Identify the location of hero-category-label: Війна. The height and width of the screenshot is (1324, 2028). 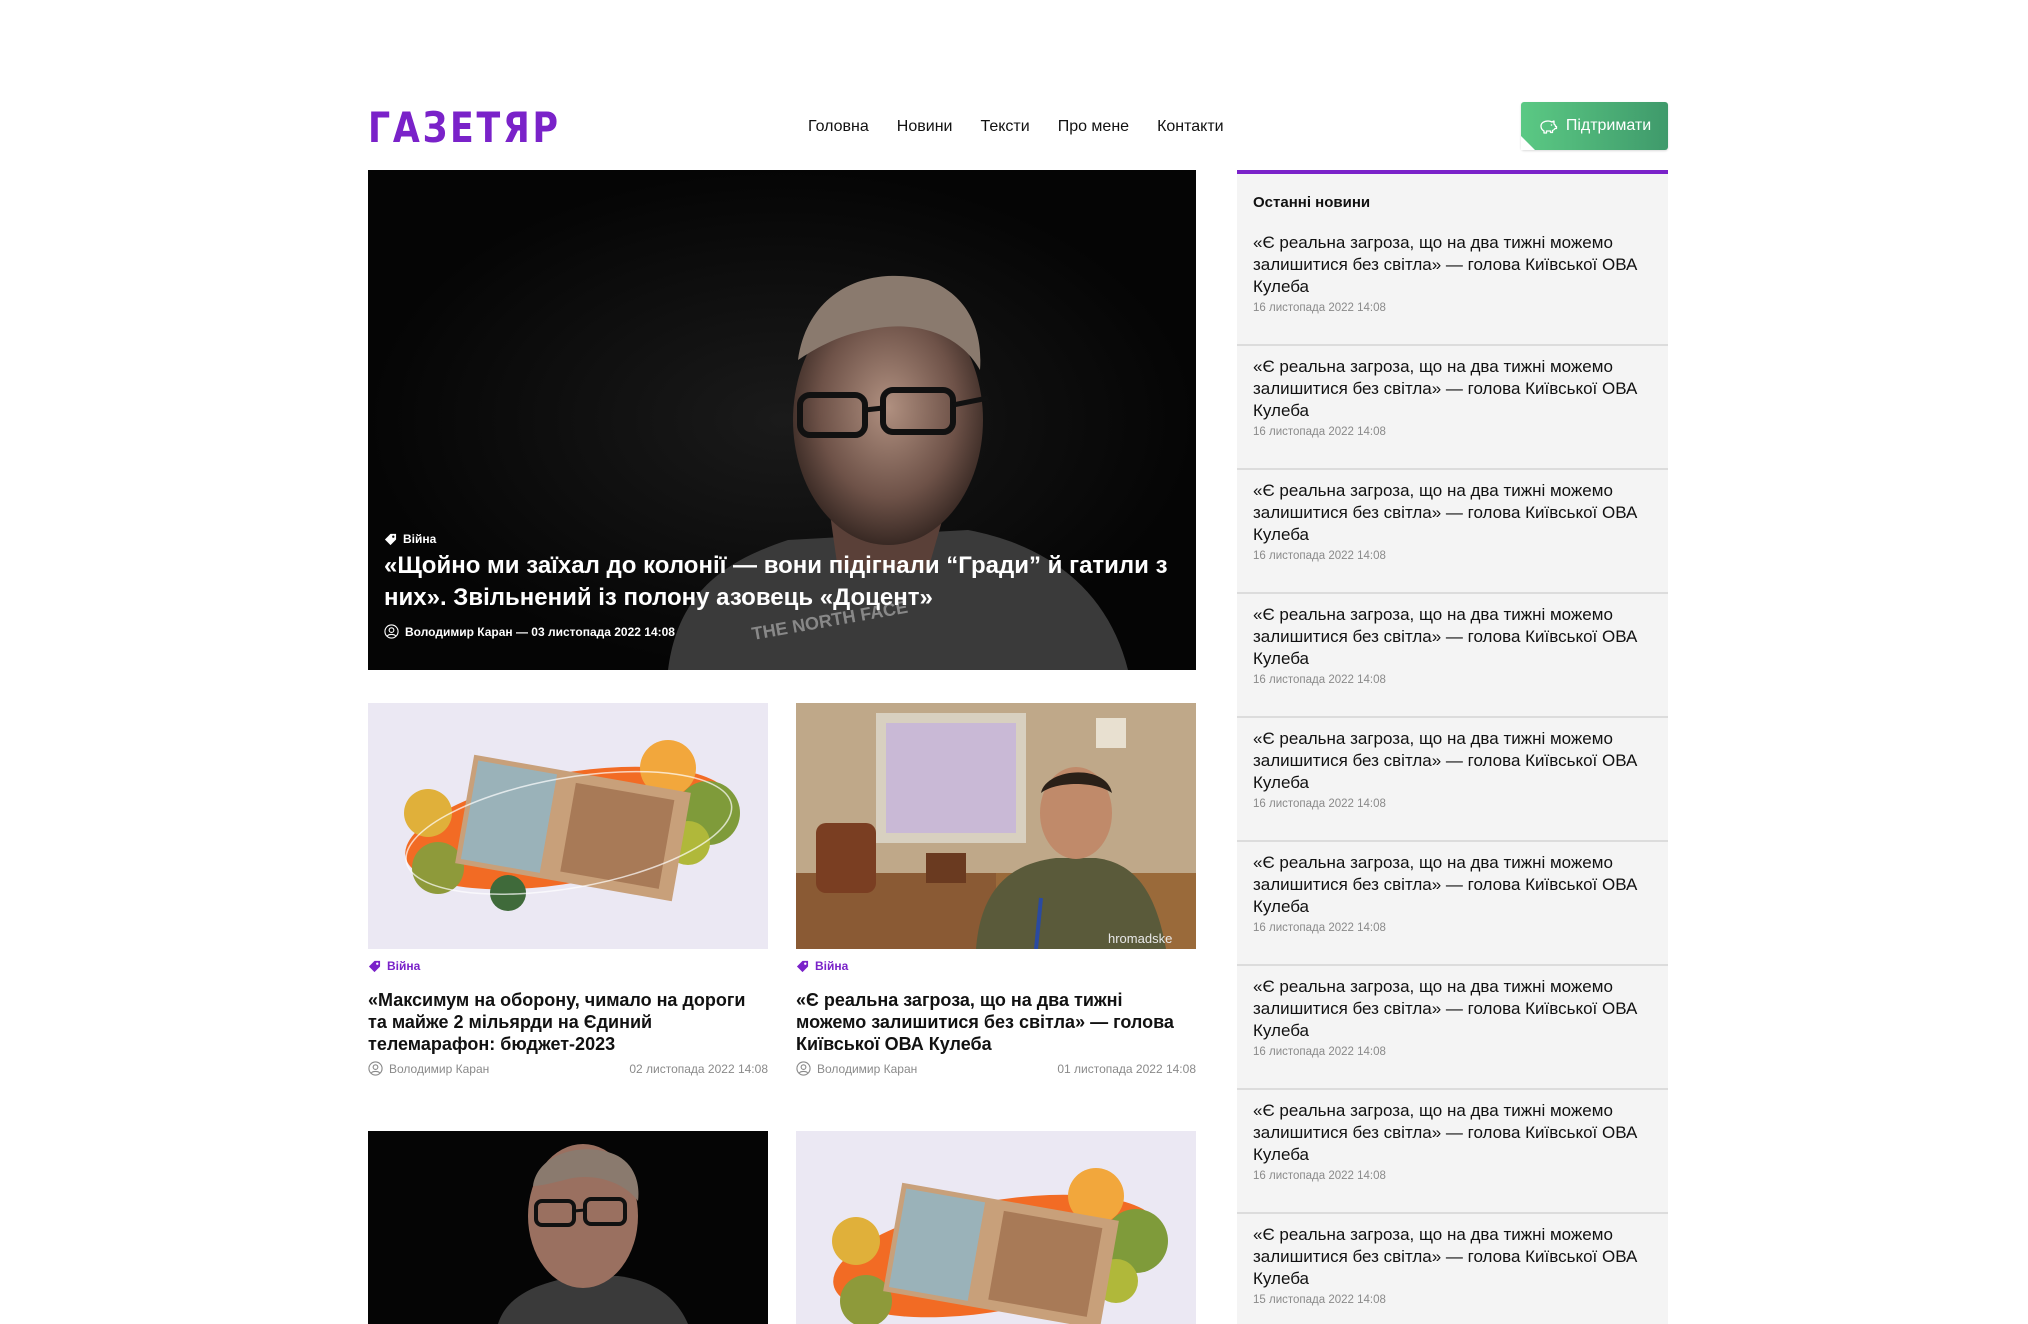
(419, 539).